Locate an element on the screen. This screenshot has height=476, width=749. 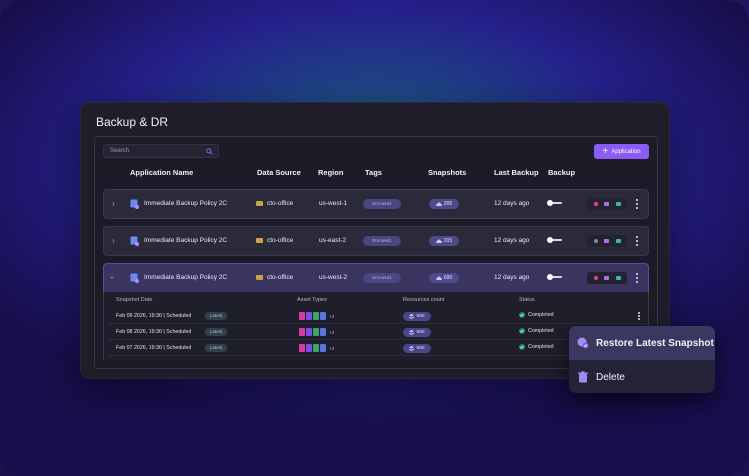
search-icon is located at coordinates (209, 151).